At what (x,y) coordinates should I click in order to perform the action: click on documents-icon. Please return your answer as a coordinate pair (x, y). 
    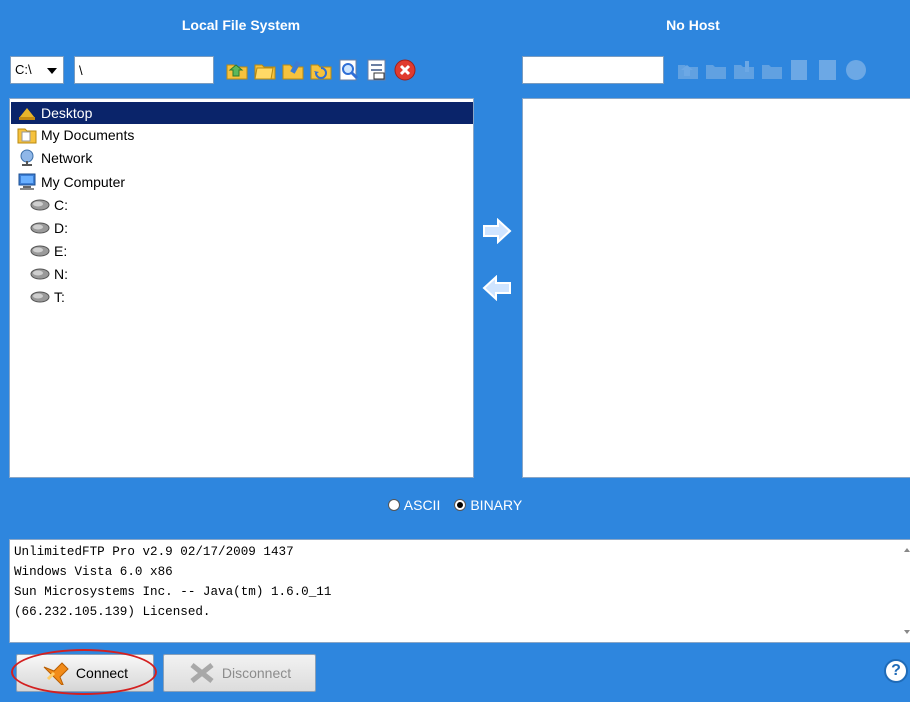
    Looking at the image, I should click on (27, 135).